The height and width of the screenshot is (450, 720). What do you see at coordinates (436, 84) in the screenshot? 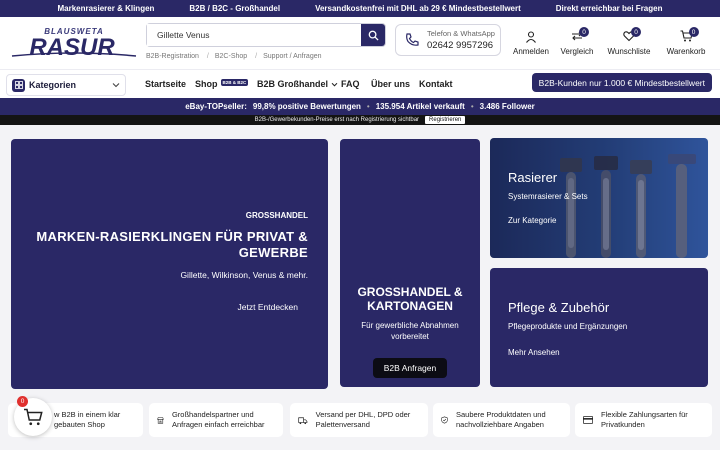
I see `nav-contact: Kontakt` at bounding box center [436, 84].